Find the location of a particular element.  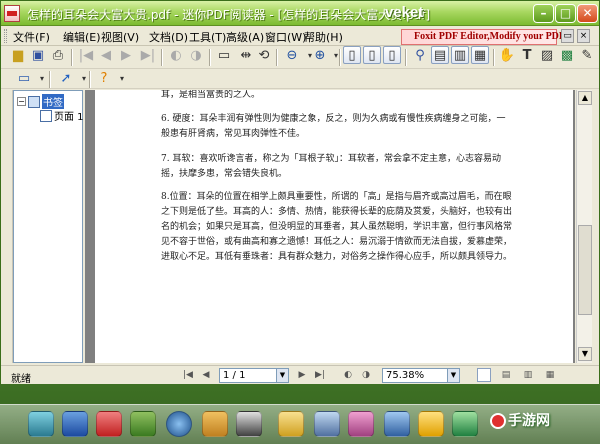

prev-page-icon: ◀ is located at coordinates (106, 55).